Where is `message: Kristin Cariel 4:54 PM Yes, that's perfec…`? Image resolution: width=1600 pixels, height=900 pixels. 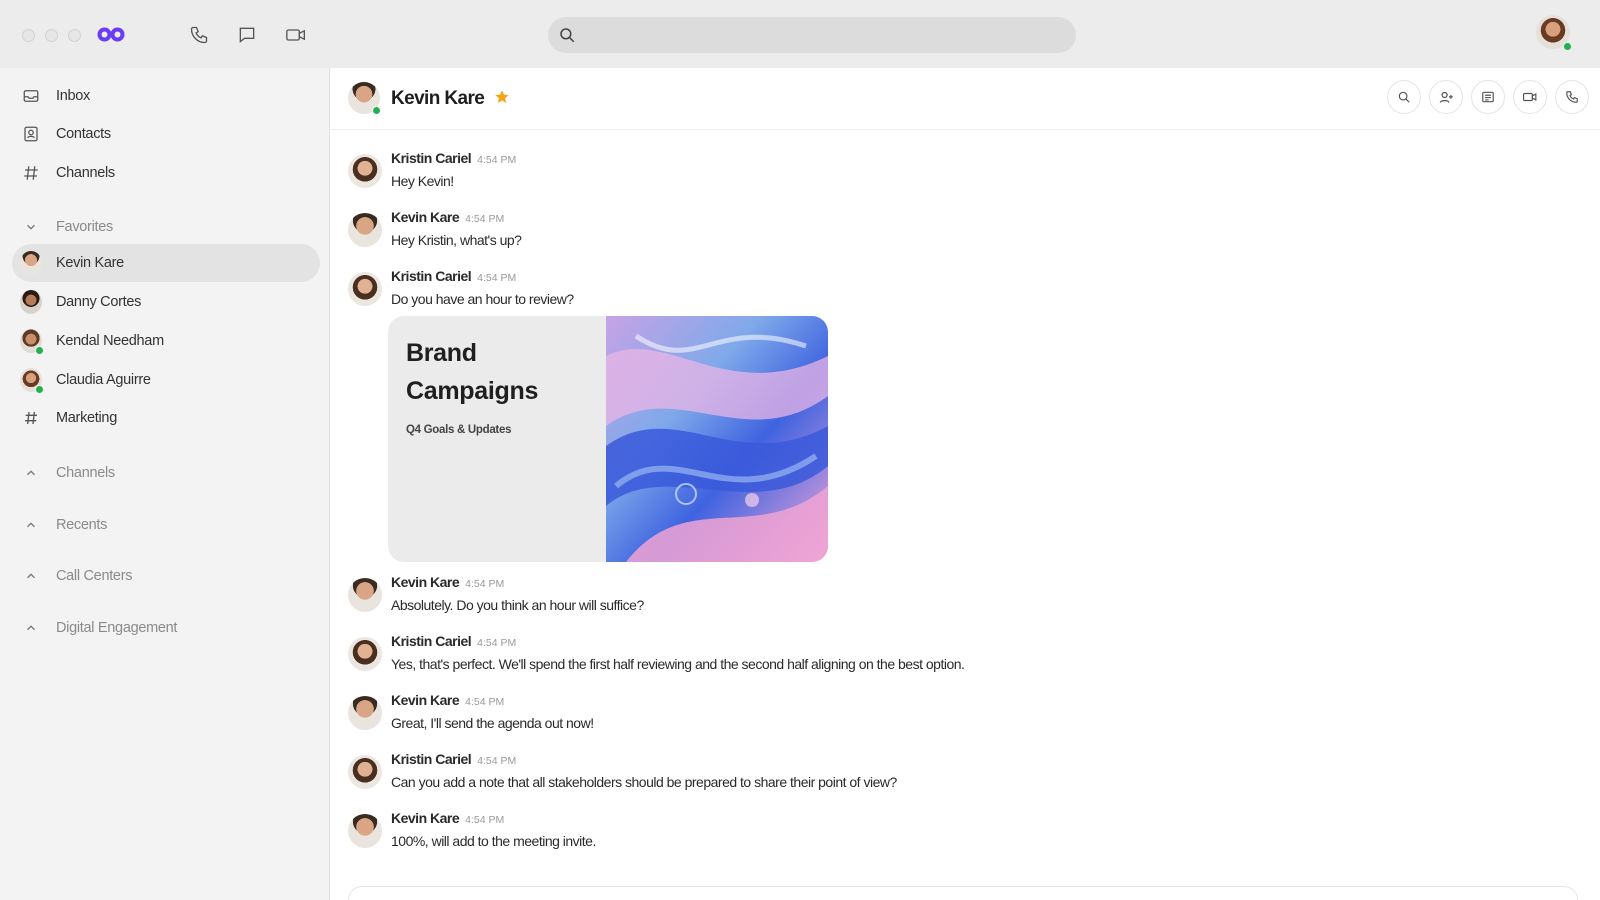
message: Kristin Cariel 4:54 PM Yes, that's perfec… is located at coordinates (948, 660).